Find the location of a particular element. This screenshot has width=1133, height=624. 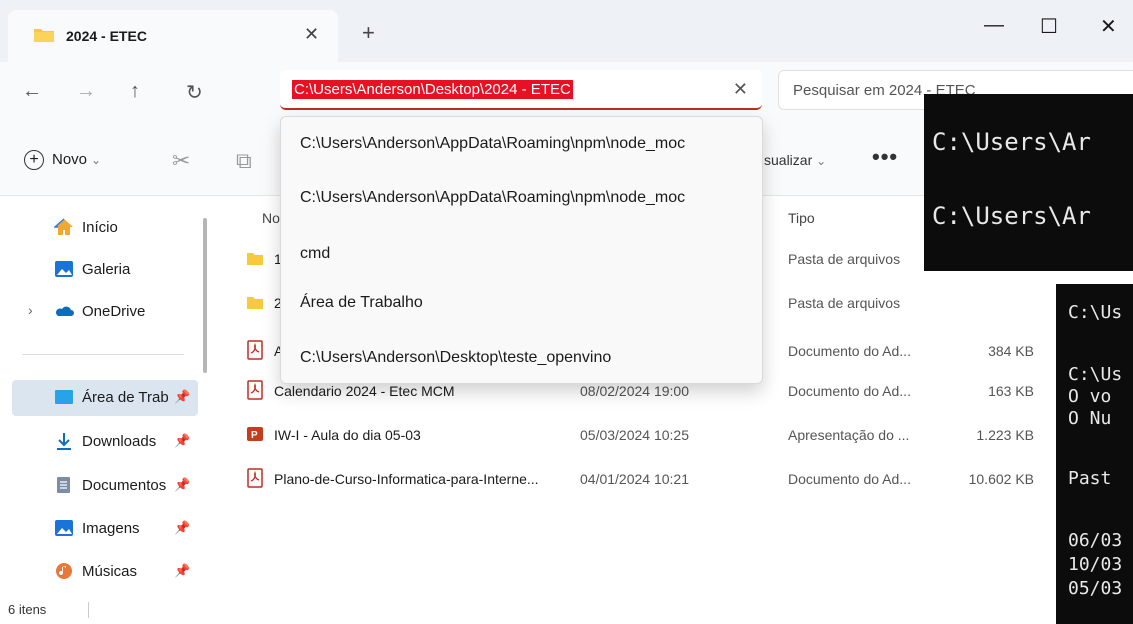

copy-icon: ⧉ is located at coordinates (244, 161).